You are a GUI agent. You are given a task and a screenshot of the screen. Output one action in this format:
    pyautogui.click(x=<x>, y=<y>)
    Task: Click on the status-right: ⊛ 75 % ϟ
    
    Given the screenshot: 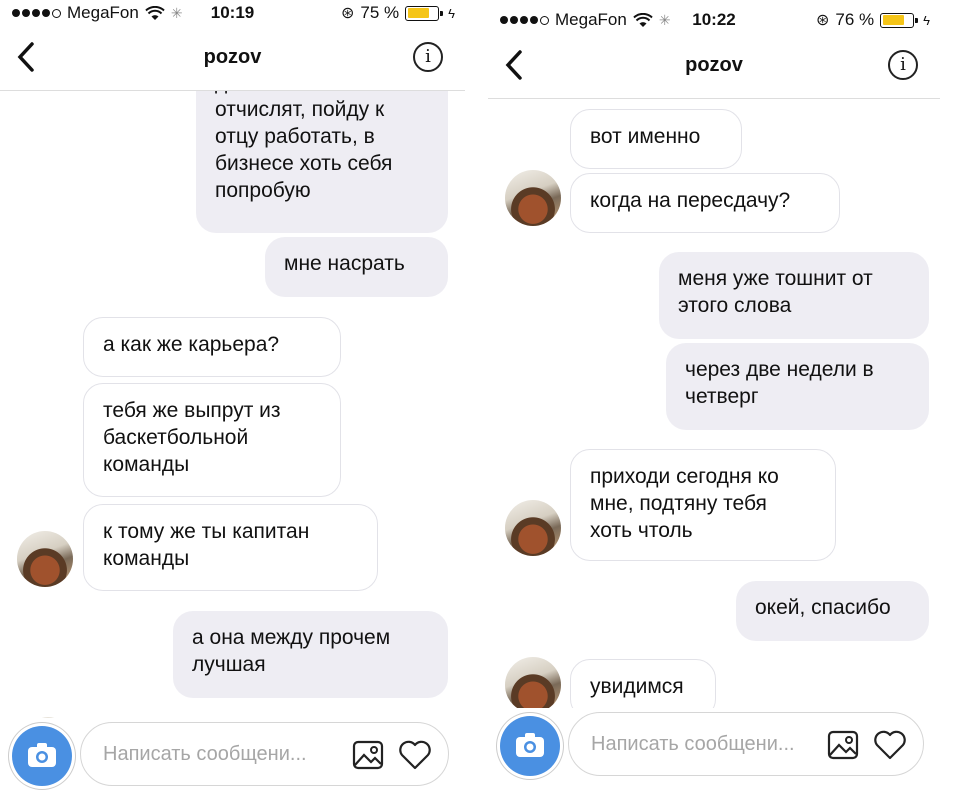 What is the action you would take?
    pyautogui.click(x=398, y=13)
    